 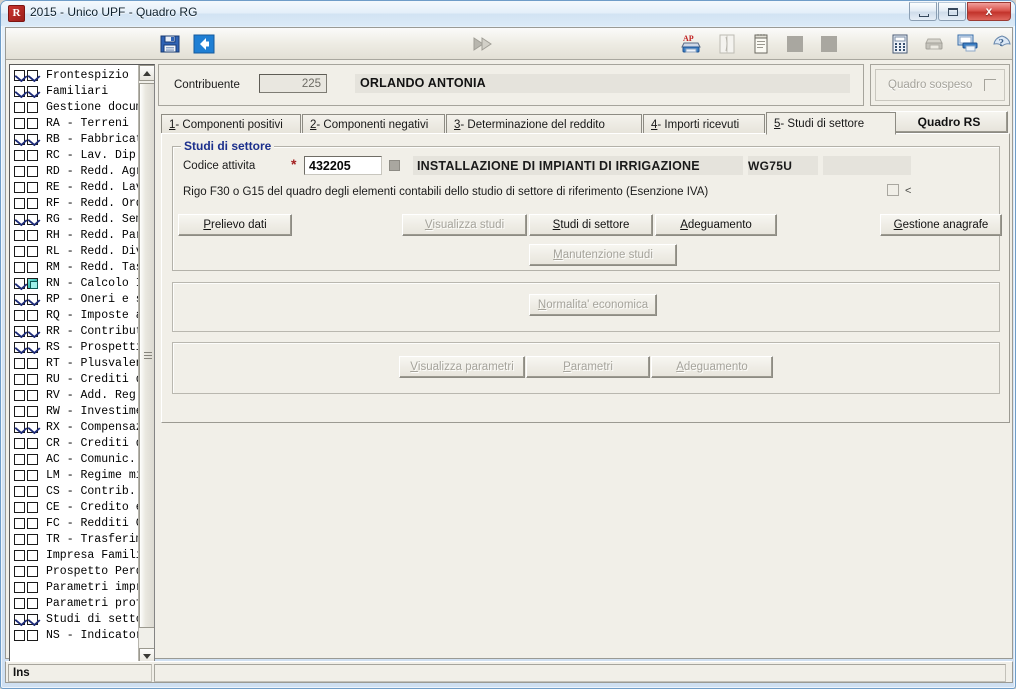 What do you see at coordinates (74, 315) in the screenshot?
I see `tree-row: RQ - Imposte addiz.` at bounding box center [74, 315].